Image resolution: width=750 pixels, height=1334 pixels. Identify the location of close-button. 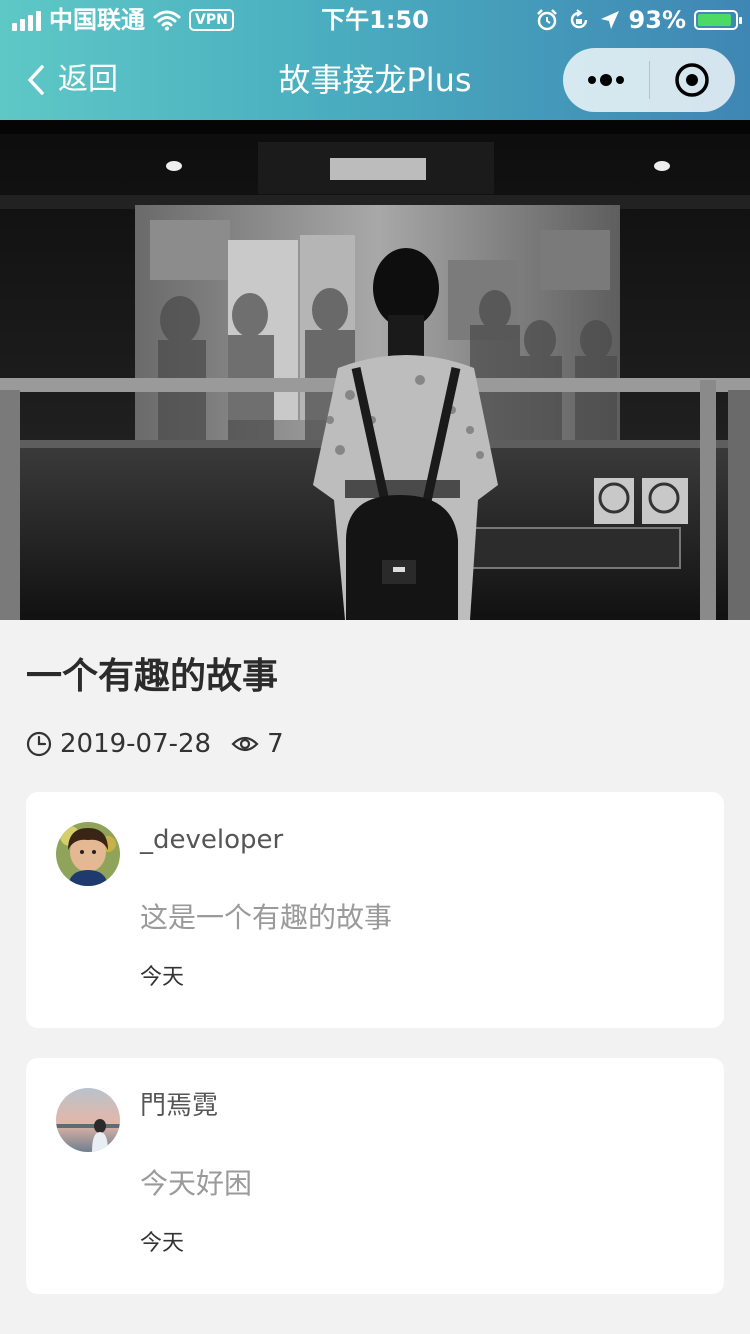
(693, 80).